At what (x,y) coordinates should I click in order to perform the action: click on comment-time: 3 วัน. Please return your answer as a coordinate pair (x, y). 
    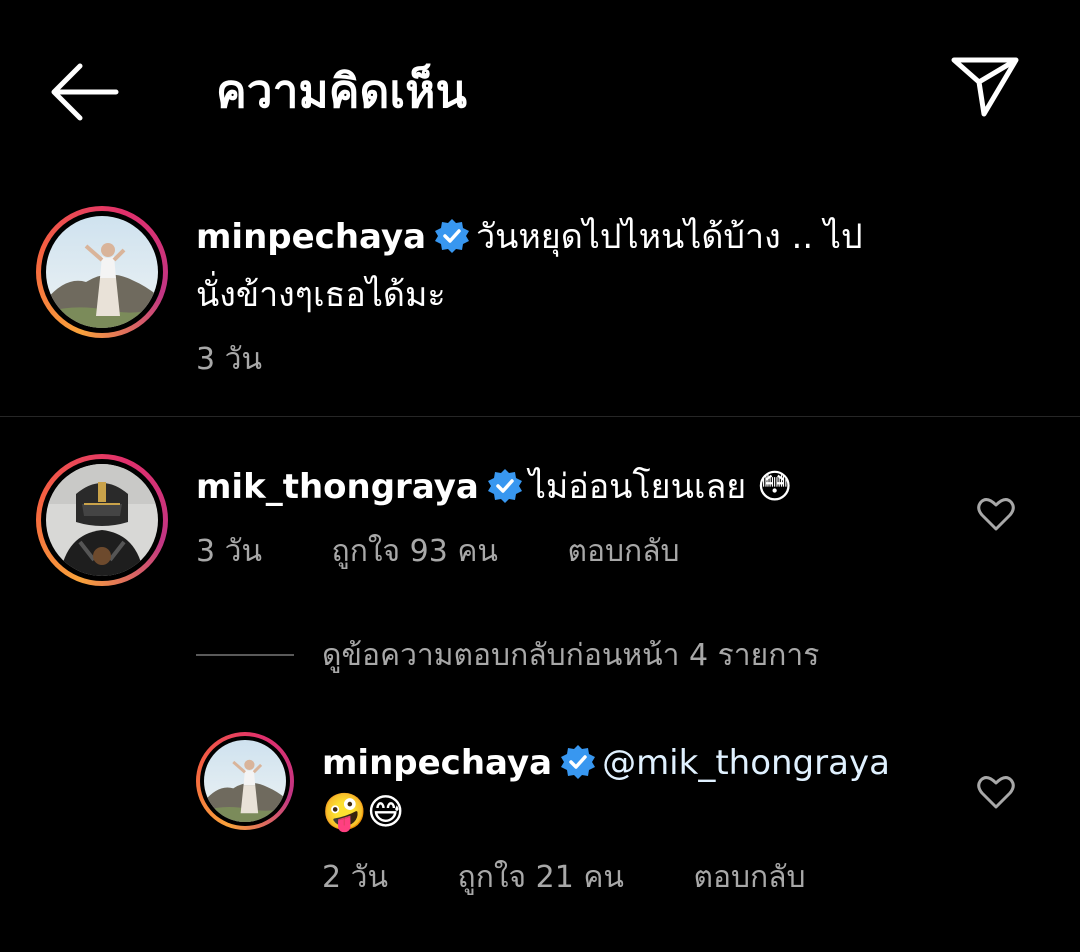
    Looking at the image, I should click on (229, 551).